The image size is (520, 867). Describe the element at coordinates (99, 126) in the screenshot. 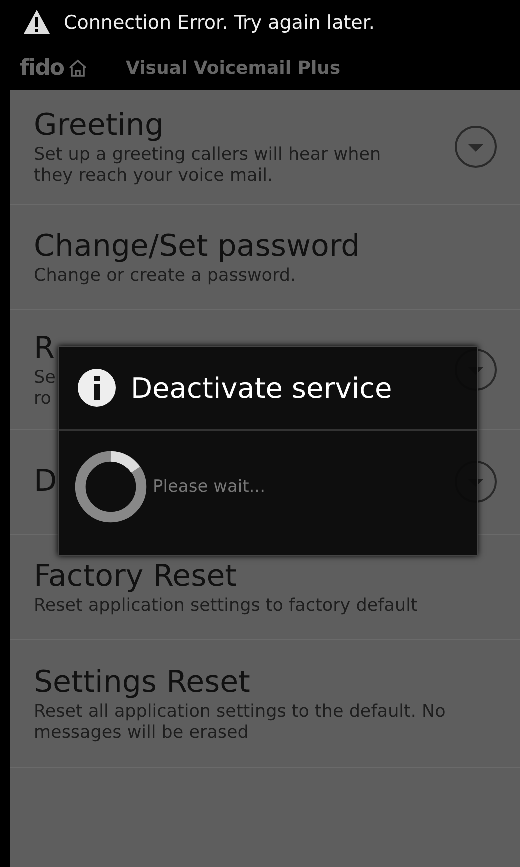

I see `settings-title: Greeting` at that location.